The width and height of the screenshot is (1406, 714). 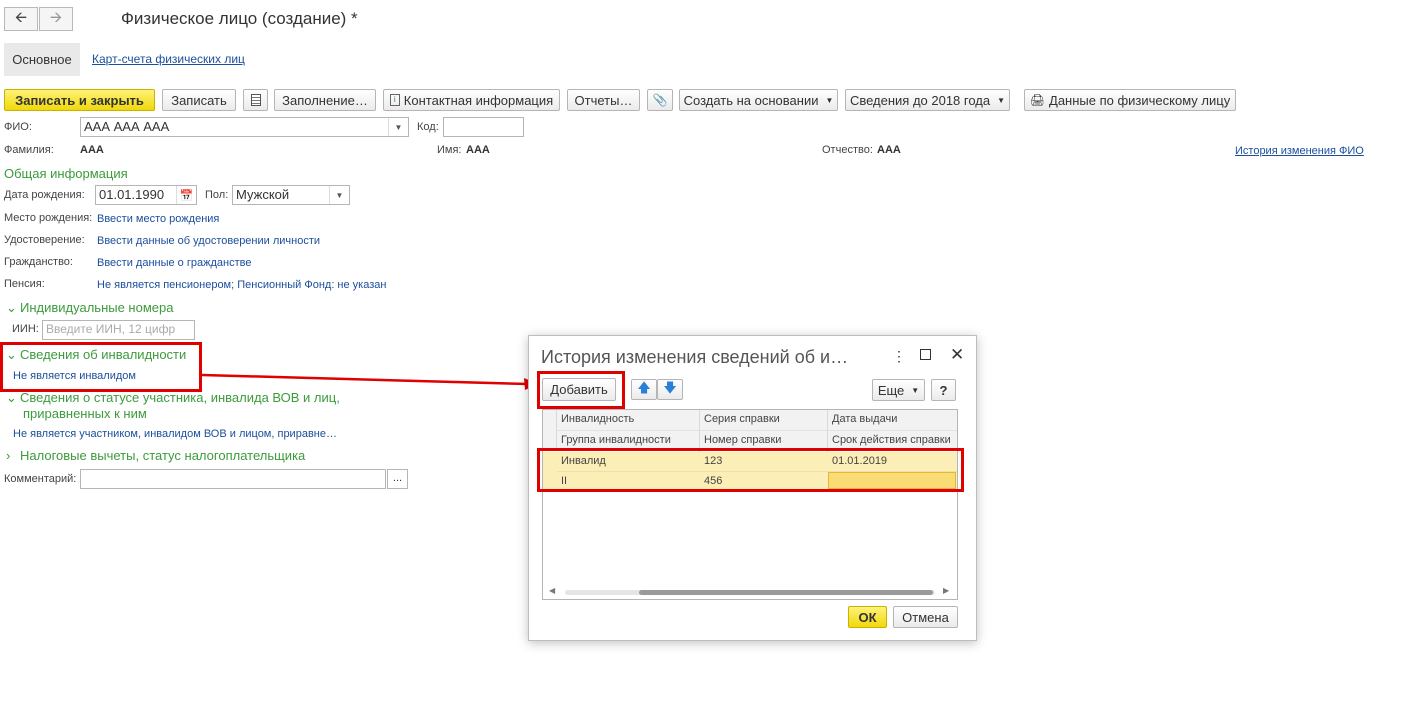 What do you see at coordinates (595, 419) in the screenshot?
I see `column-header: Инвалидность` at bounding box center [595, 419].